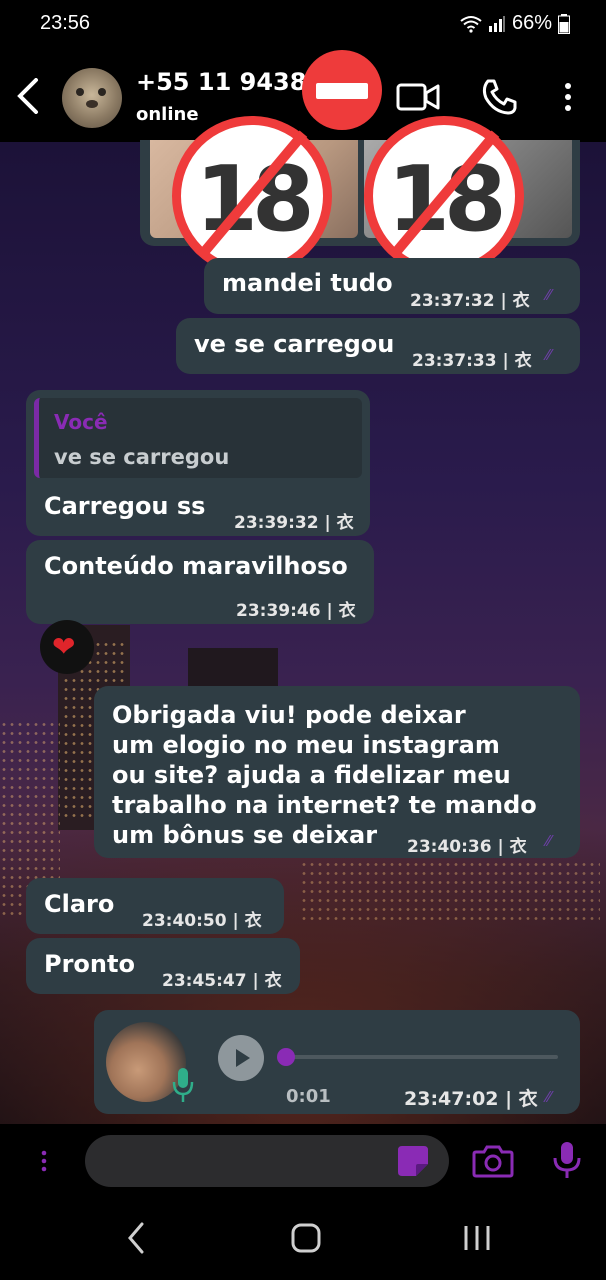 The width and height of the screenshot is (606, 1280). What do you see at coordinates (196, 566) in the screenshot?
I see `message-text: Conteúdo maravilhoso` at bounding box center [196, 566].